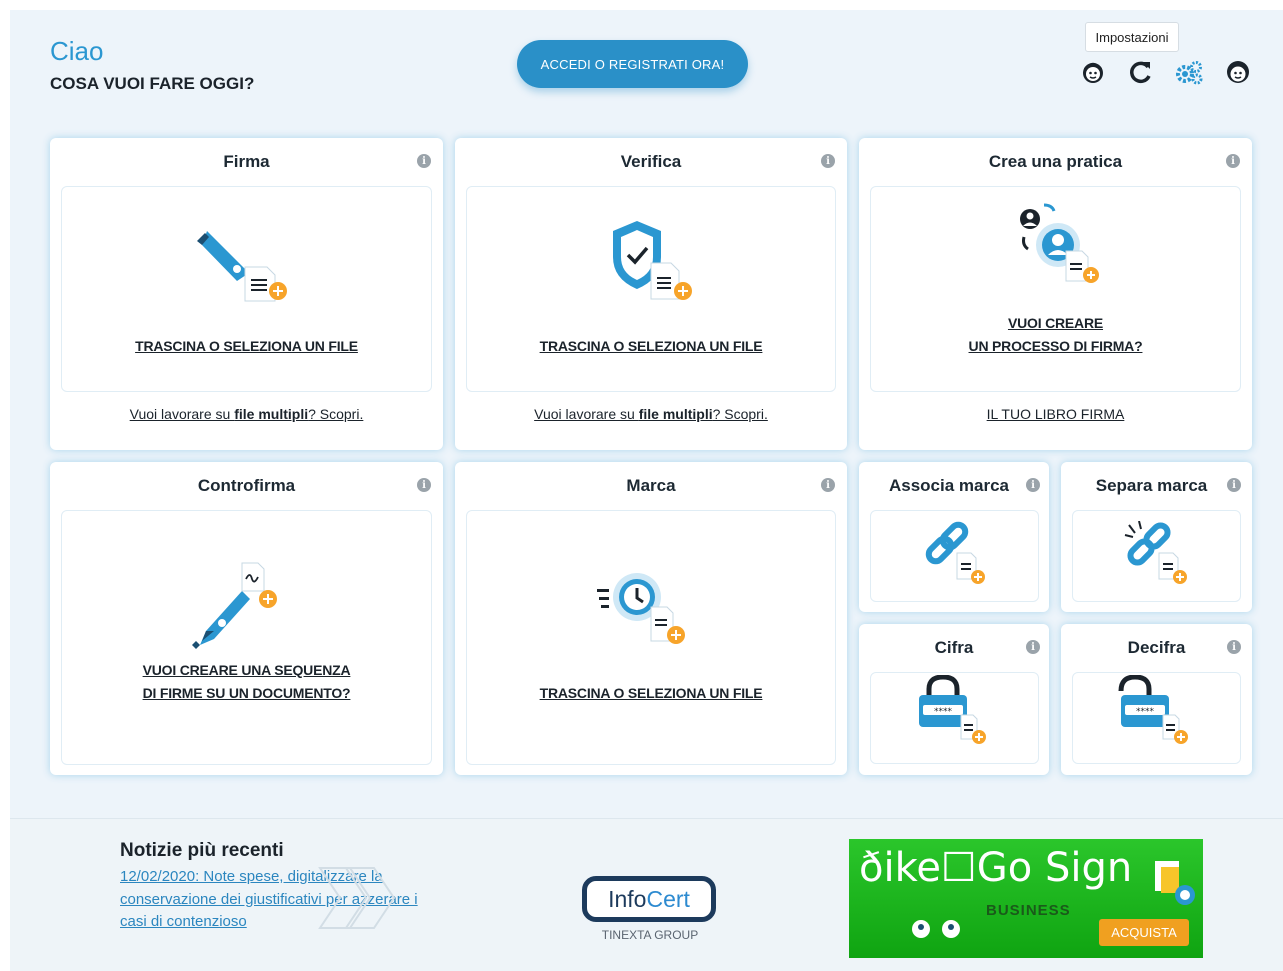 The width and height of the screenshot is (1283, 971). What do you see at coordinates (632, 64) in the screenshot?
I see `login-register-button: ACCEDI O REGISTRATI ORA!` at bounding box center [632, 64].